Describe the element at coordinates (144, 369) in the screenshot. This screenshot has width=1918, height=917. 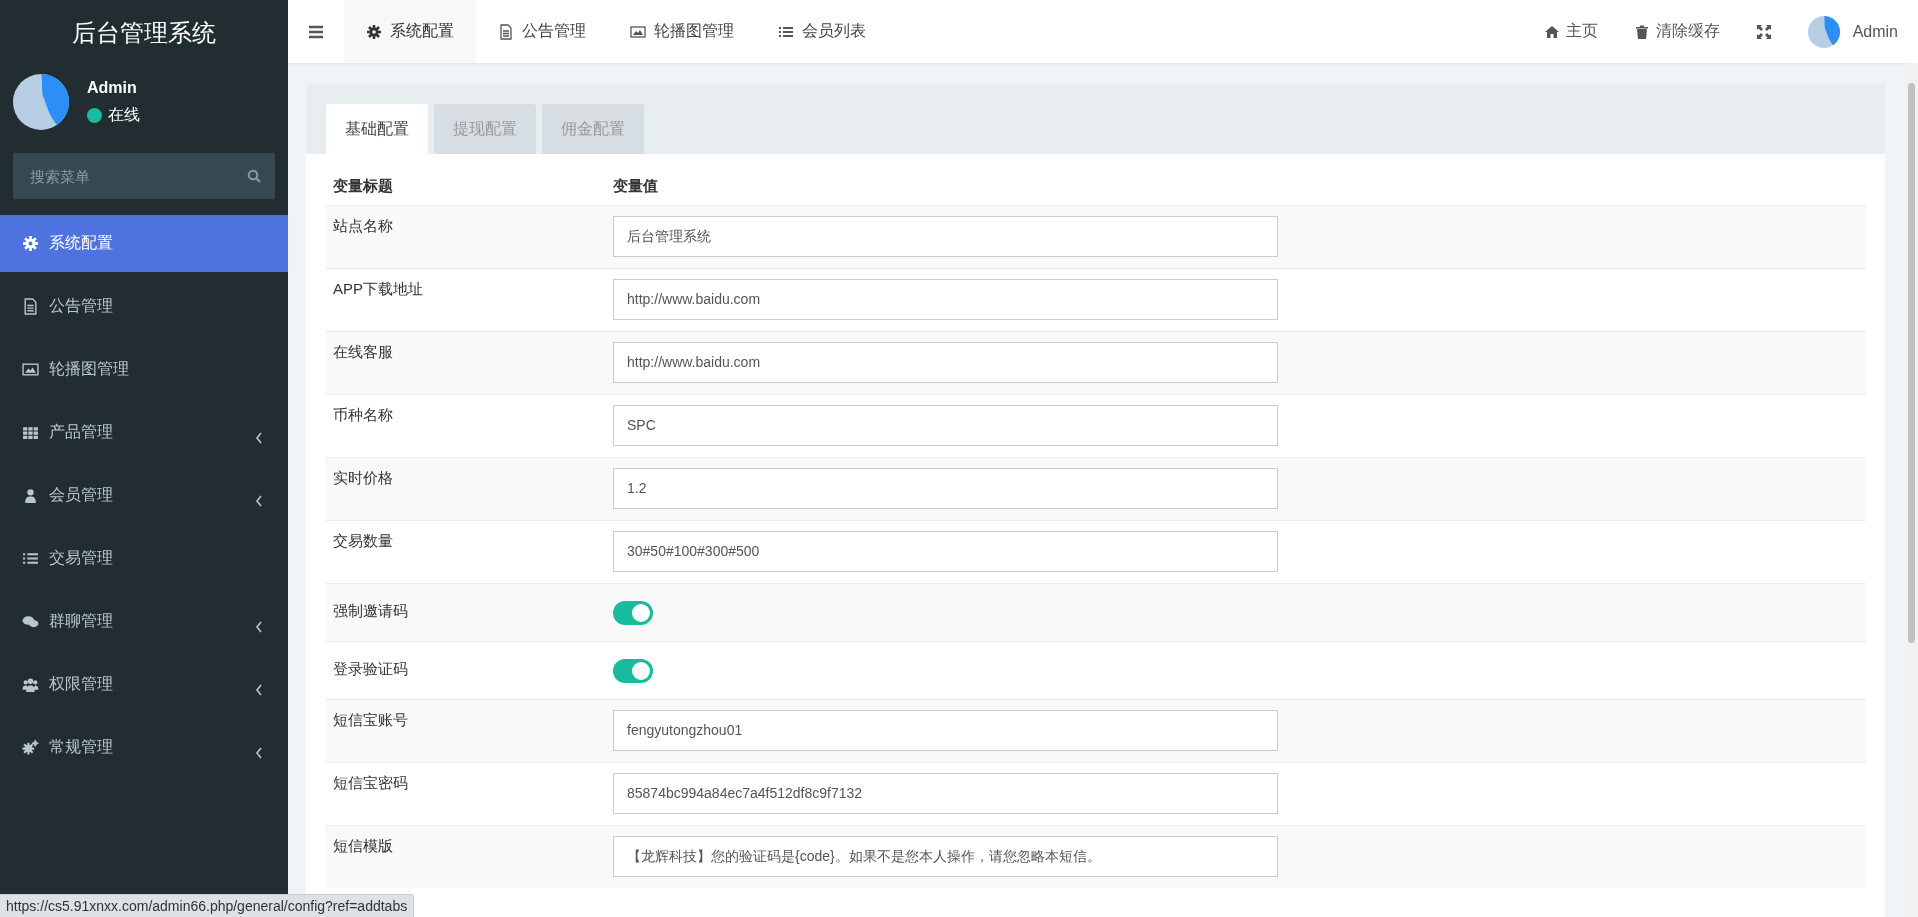
I see `sidebar-item: 轮播图管理` at that location.